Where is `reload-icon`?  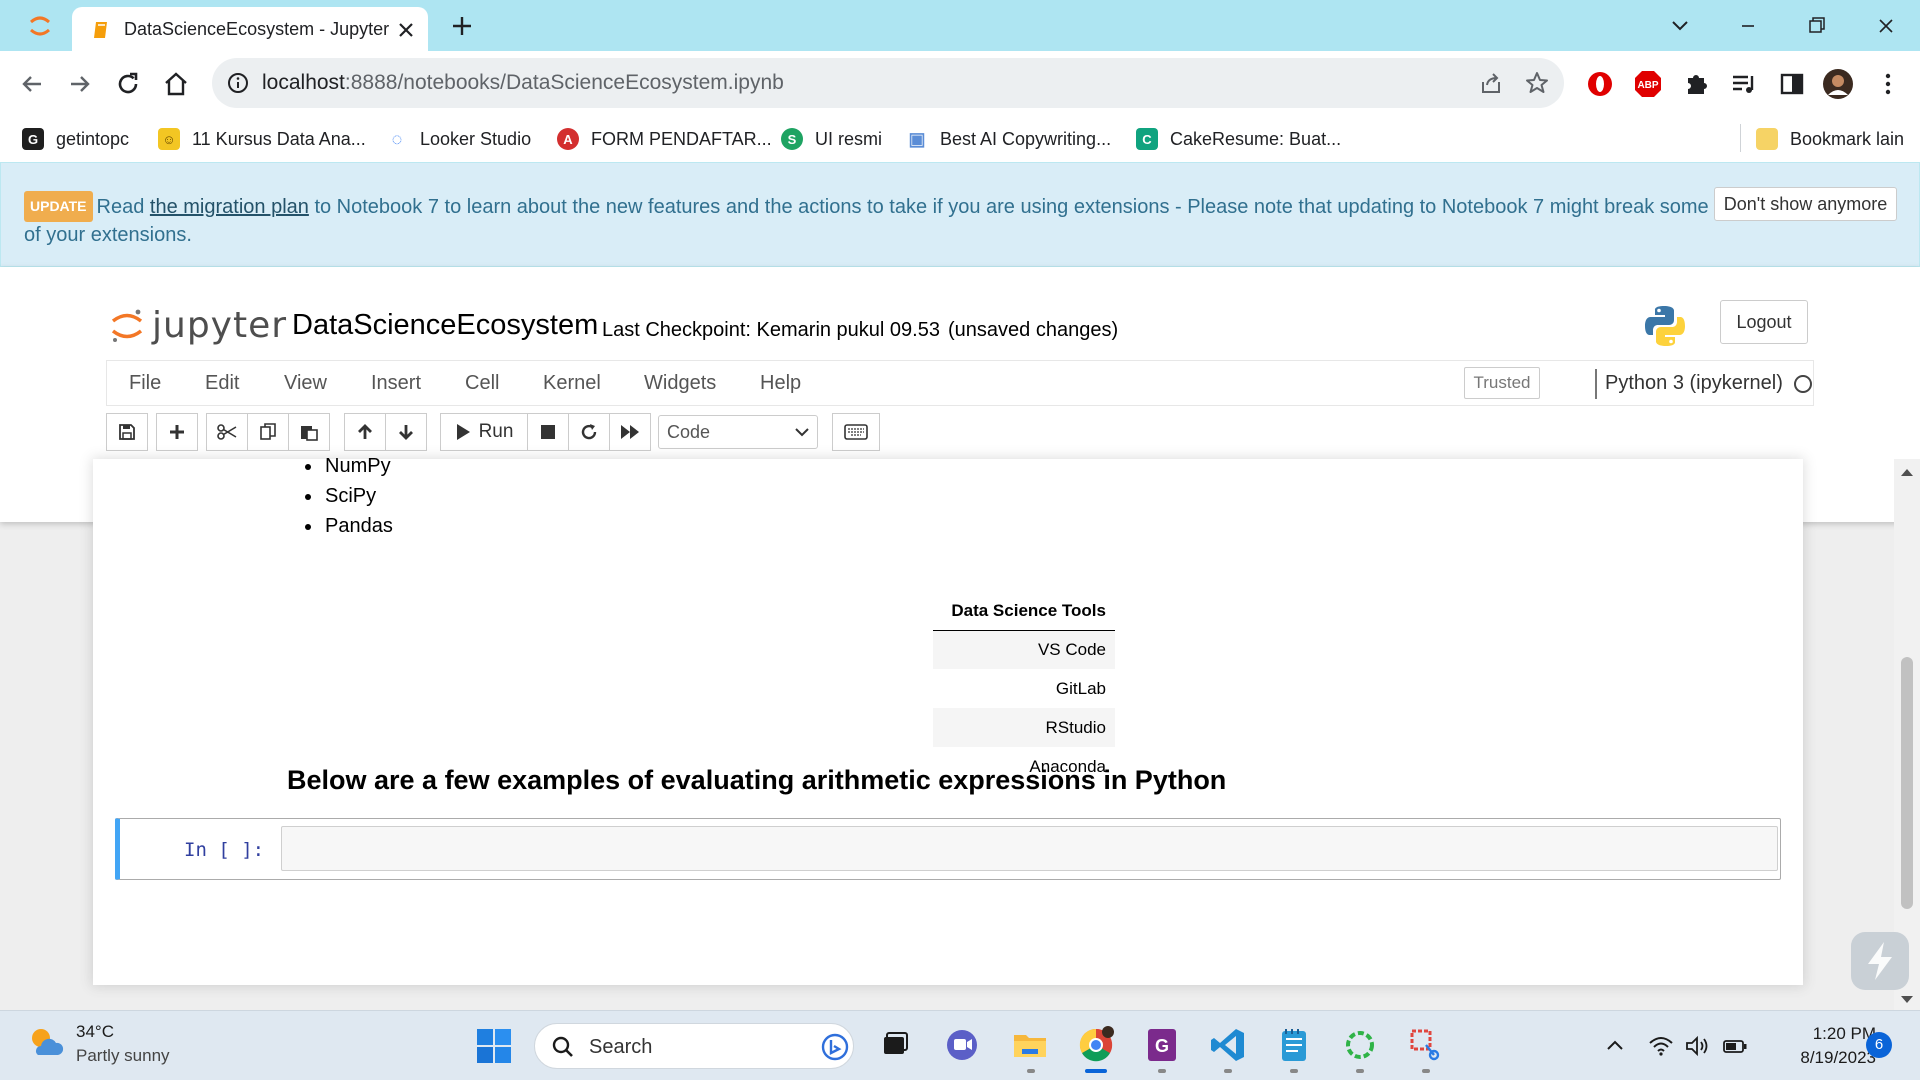
reload-icon is located at coordinates (128, 84).